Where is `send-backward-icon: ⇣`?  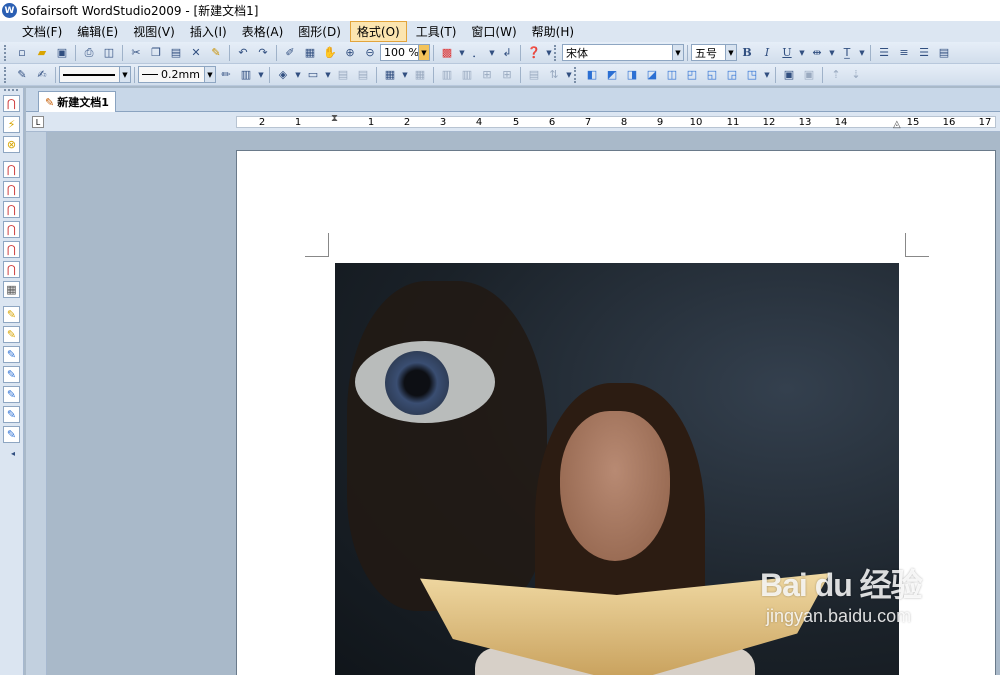
send-backward-icon: ⇣ is located at coordinates (856, 75).